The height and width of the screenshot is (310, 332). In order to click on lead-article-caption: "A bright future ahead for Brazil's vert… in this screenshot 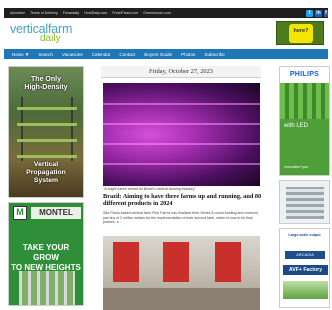, I will do `click(149, 189)`.